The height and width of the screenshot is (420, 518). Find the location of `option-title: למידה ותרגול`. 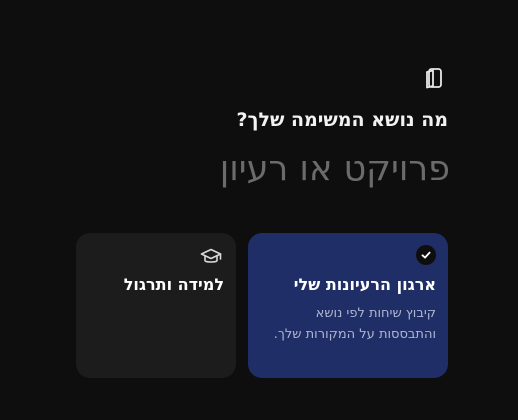

option-title: למידה ותרגול is located at coordinates (173, 284).